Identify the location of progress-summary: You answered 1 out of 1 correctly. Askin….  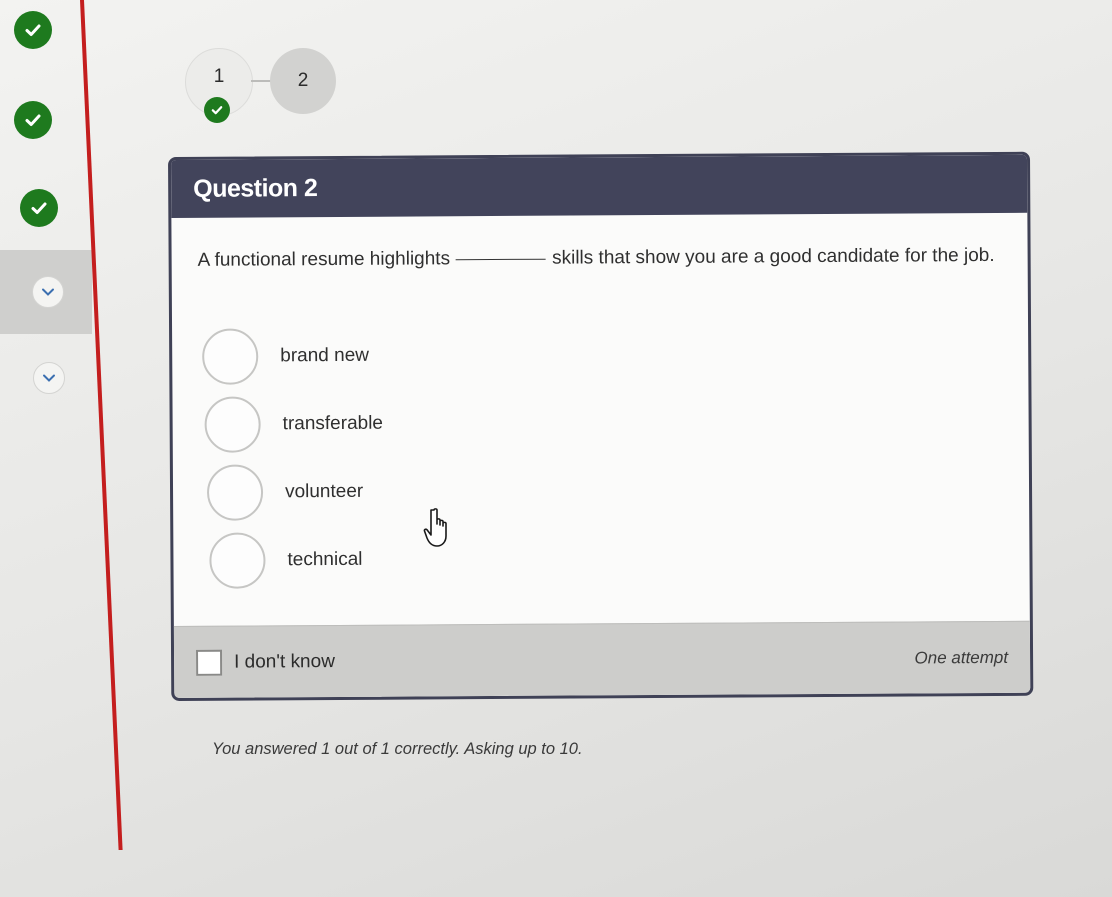
(397, 749).